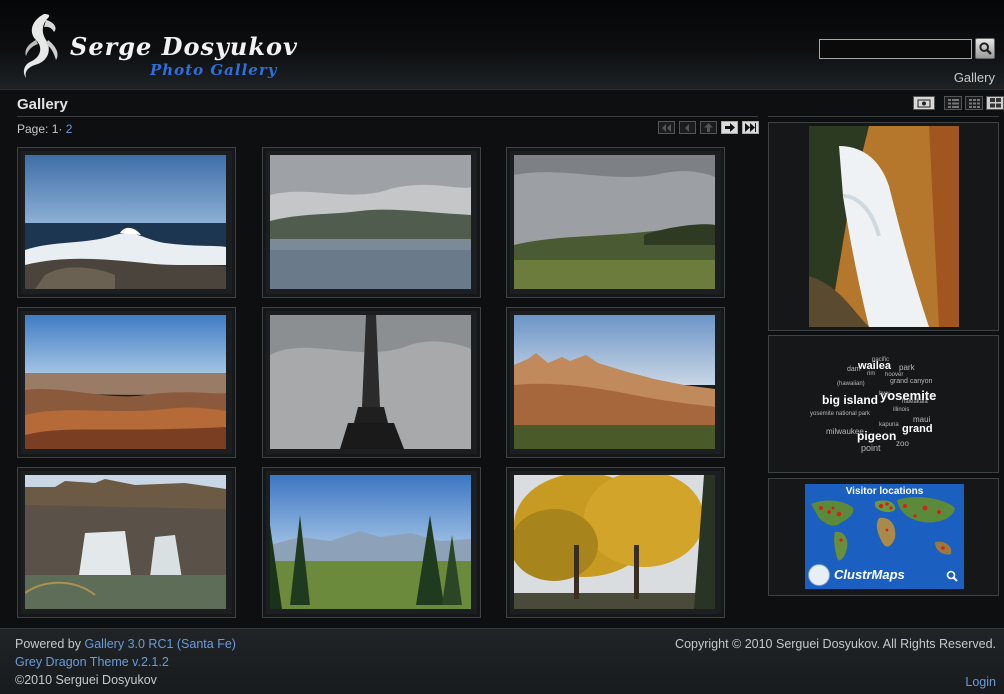 The image size is (1004, 694). Describe the element at coordinates (750, 127) in the screenshot. I see `last-page-icon` at that location.